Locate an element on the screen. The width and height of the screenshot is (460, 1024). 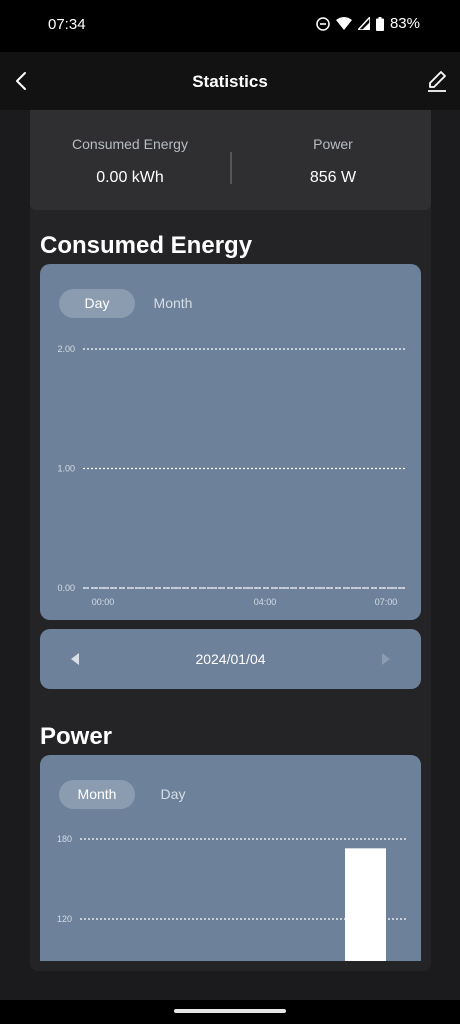
x-tick-label: 04:00 is located at coordinates (265, 602).